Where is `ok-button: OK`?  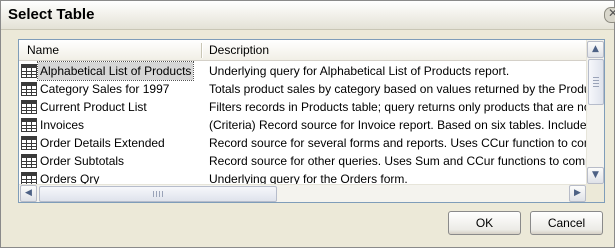
ok-button: OK is located at coordinates (484, 223).